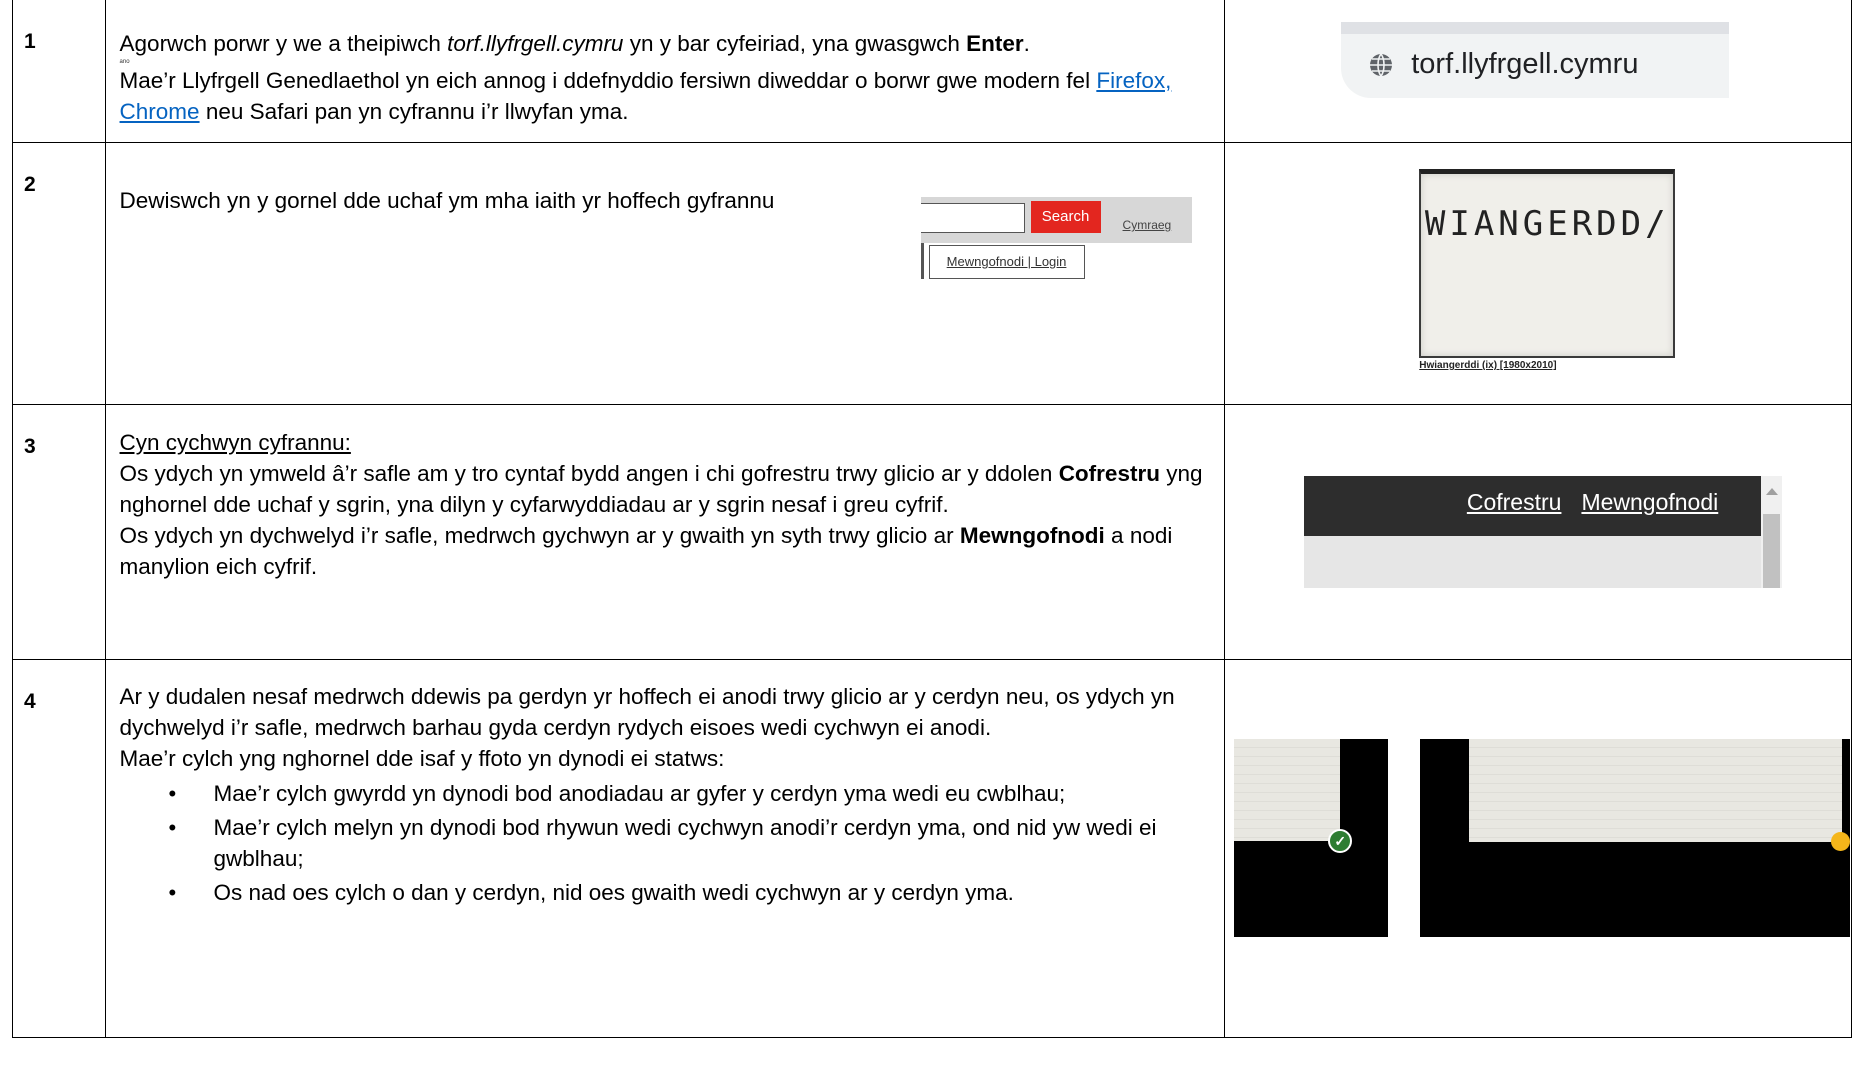 The image size is (1852, 1077). Describe the element at coordinates (1841, 841) in the screenshot. I see `yellow-status-icon` at that location.